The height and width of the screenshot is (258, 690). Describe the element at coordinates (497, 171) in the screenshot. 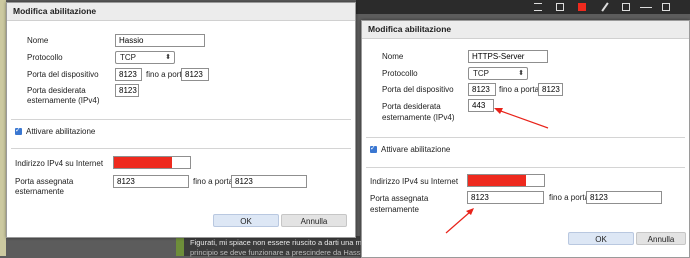

I see `annotation-arrows` at that location.